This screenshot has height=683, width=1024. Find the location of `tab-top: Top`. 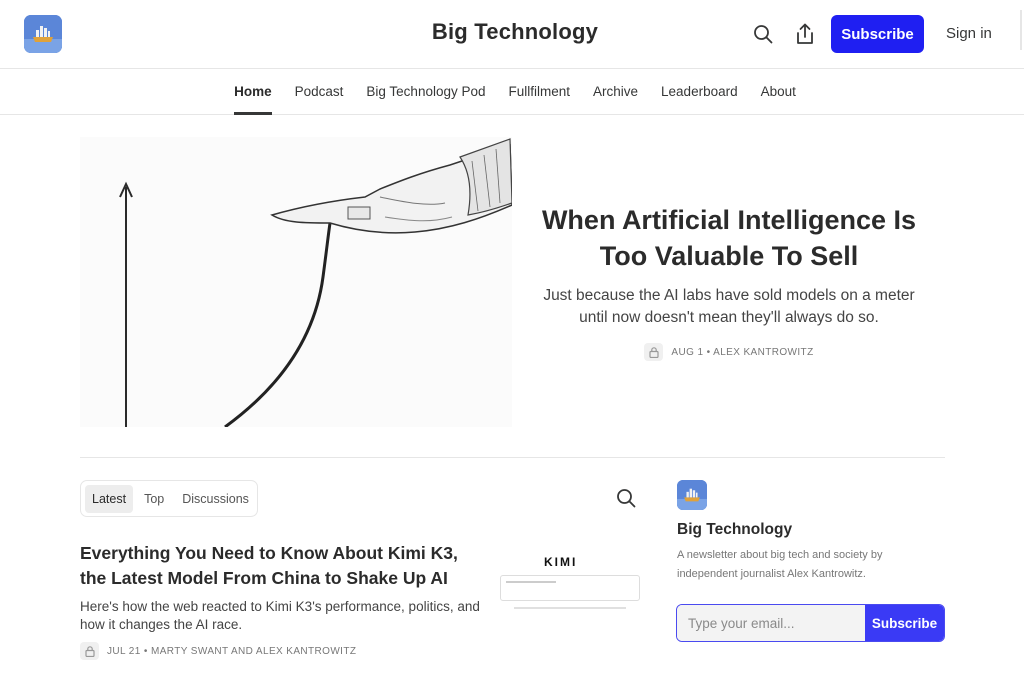

tab-top: Top is located at coordinates (154, 499).